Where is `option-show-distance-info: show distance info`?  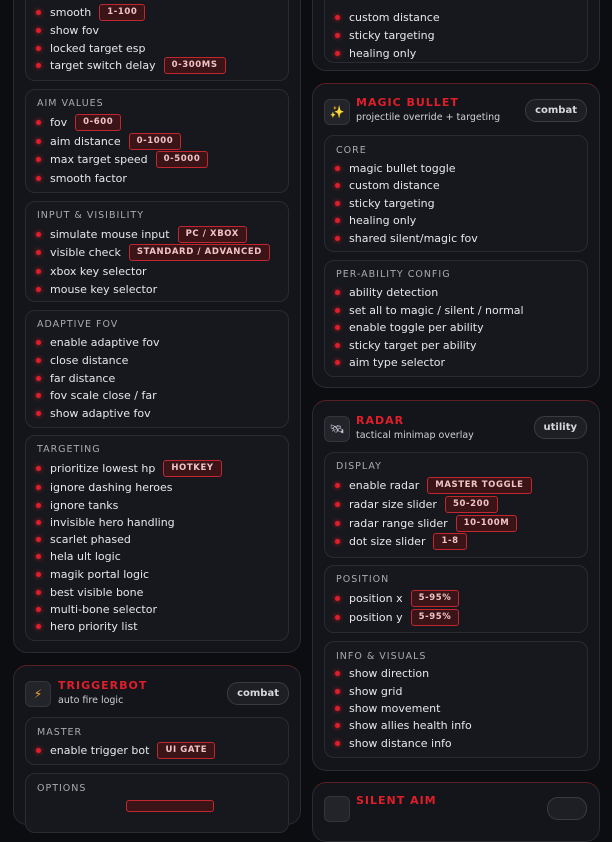
option-show-distance-info: show distance info is located at coordinates (393, 743).